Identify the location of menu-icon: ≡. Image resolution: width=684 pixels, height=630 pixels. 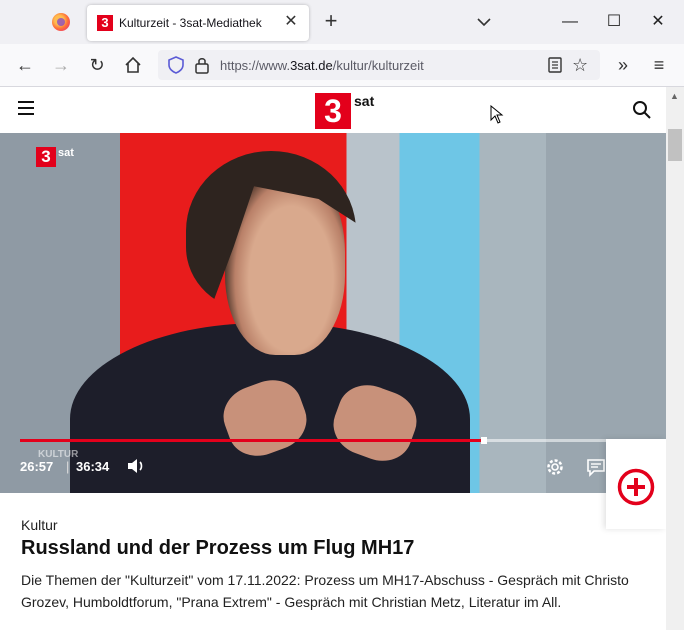
(659, 65).